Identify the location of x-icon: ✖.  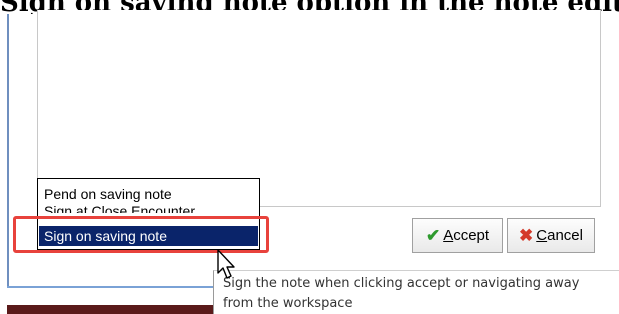
(526, 235).